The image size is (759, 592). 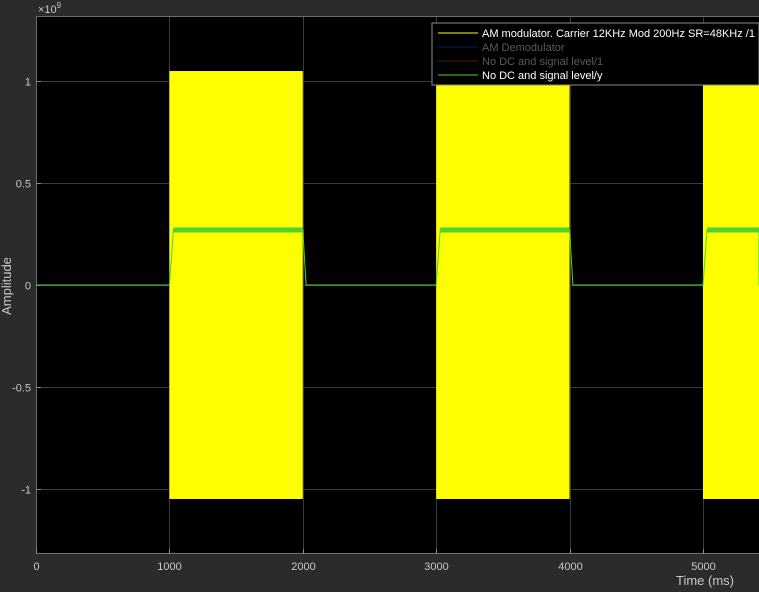 I want to click on x-tick-label: 2000, so click(x=303, y=567).